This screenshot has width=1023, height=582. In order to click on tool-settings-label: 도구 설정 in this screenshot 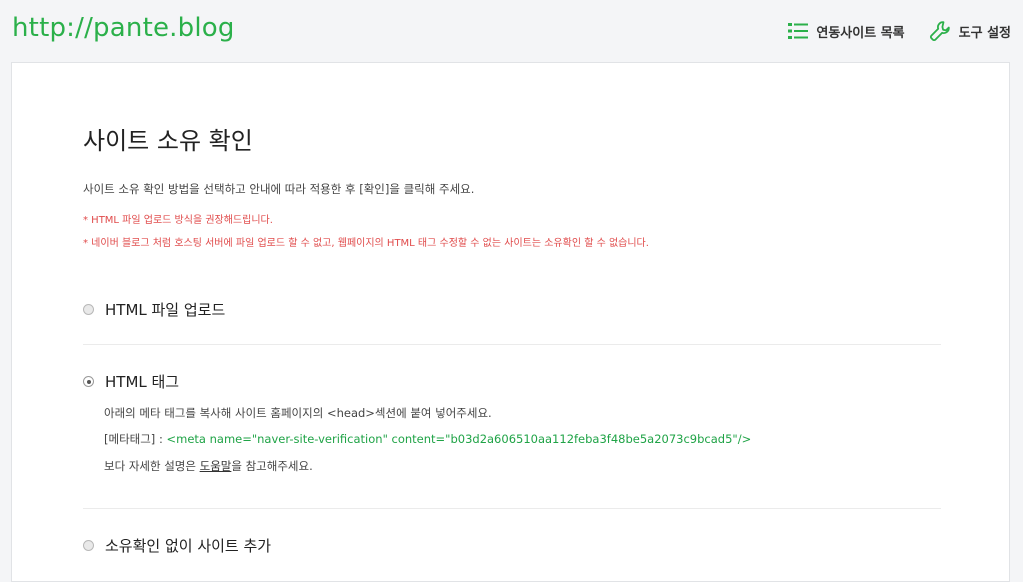, I will do `click(984, 33)`.